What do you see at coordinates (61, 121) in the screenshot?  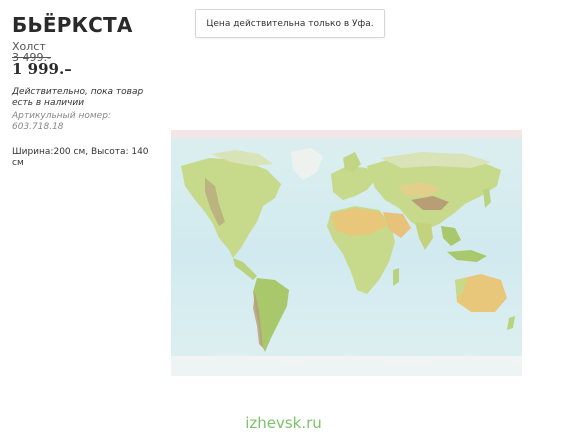 I see `article-number: Артикульный номер: 603.718.18` at bounding box center [61, 121].